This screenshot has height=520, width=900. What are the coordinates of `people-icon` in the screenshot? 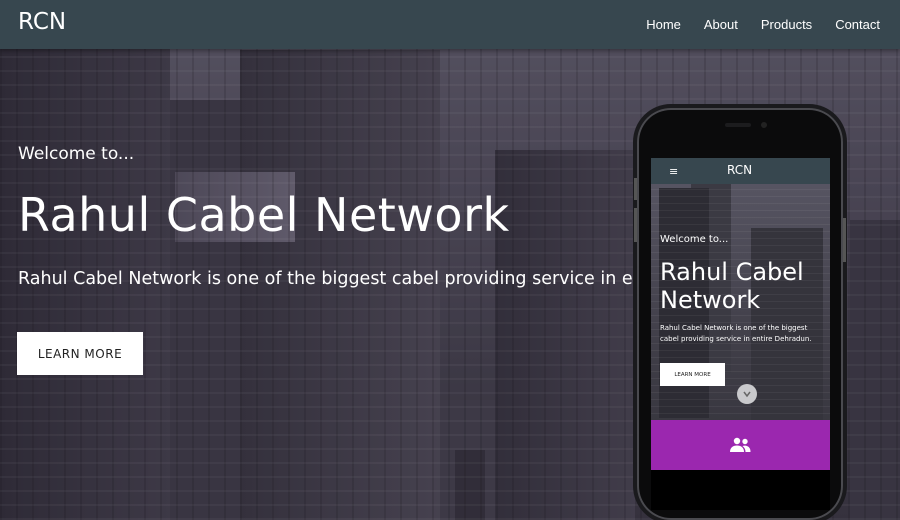 It's located at (740, 444).